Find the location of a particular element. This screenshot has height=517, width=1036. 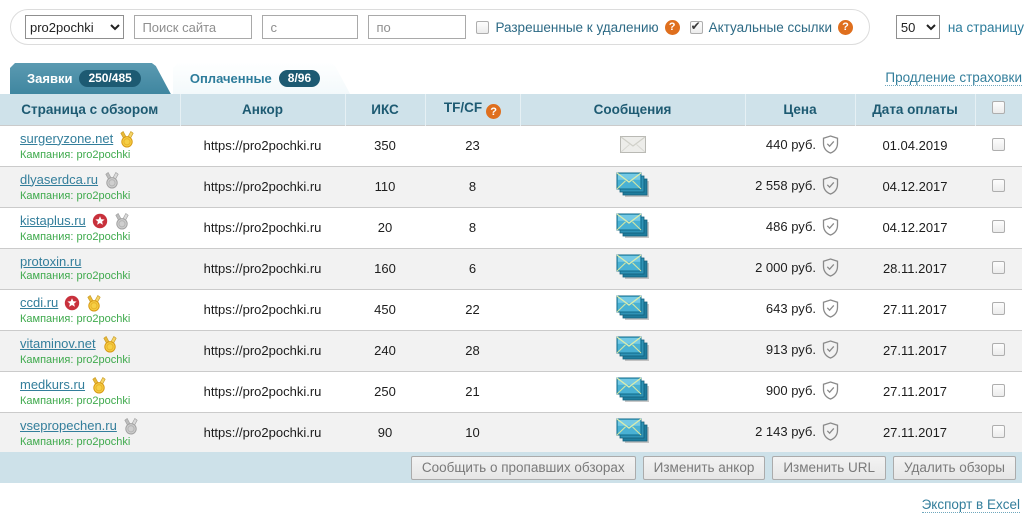

change-url-button: Изменить URL is located at coordinates (829, 467).